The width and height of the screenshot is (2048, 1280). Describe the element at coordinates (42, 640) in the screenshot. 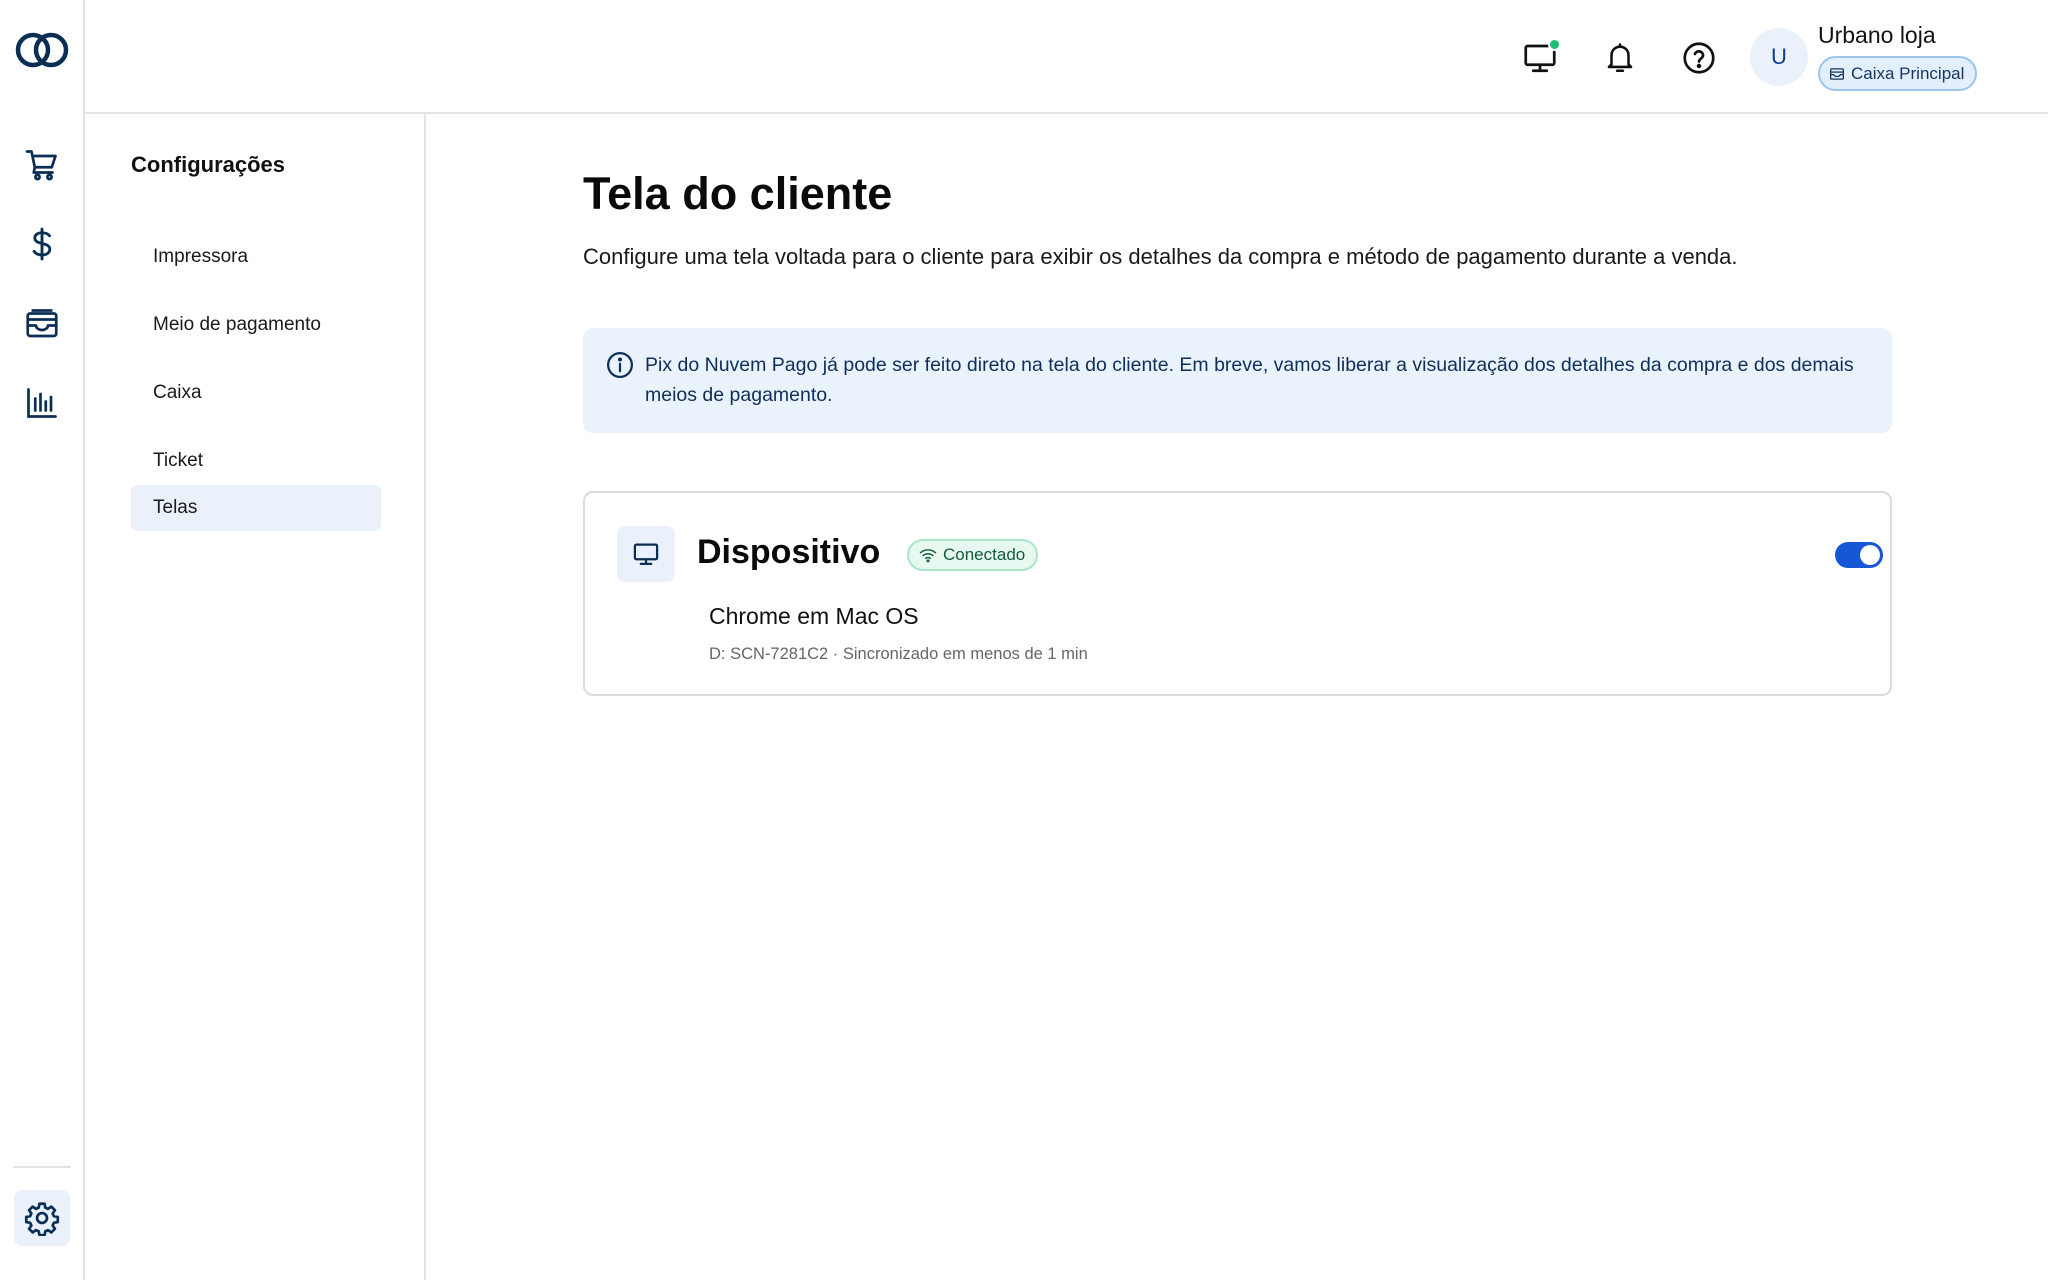

I see `icon-rail` at that location.